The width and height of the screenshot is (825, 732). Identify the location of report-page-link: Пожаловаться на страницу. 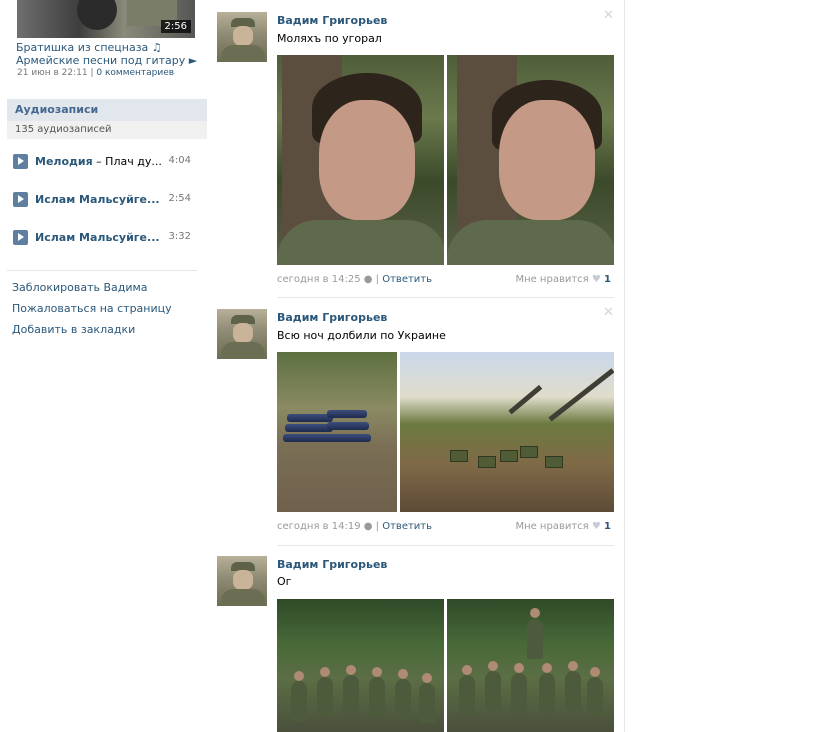
(92, 308).